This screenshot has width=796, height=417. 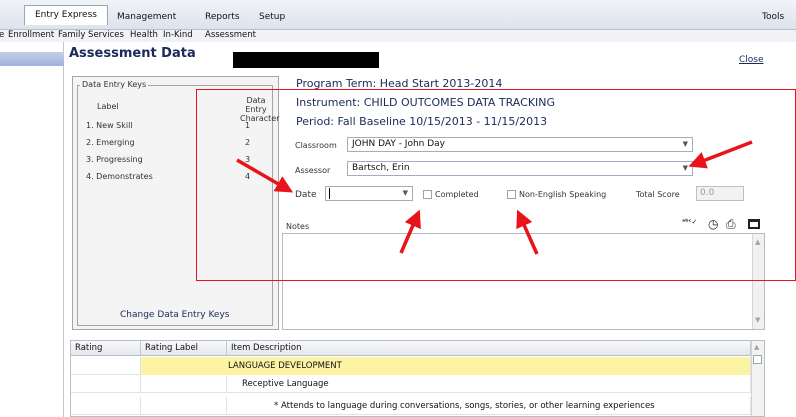 I want to click on table-row-subcategory: Receptive Language, so click(x=411, y=384).